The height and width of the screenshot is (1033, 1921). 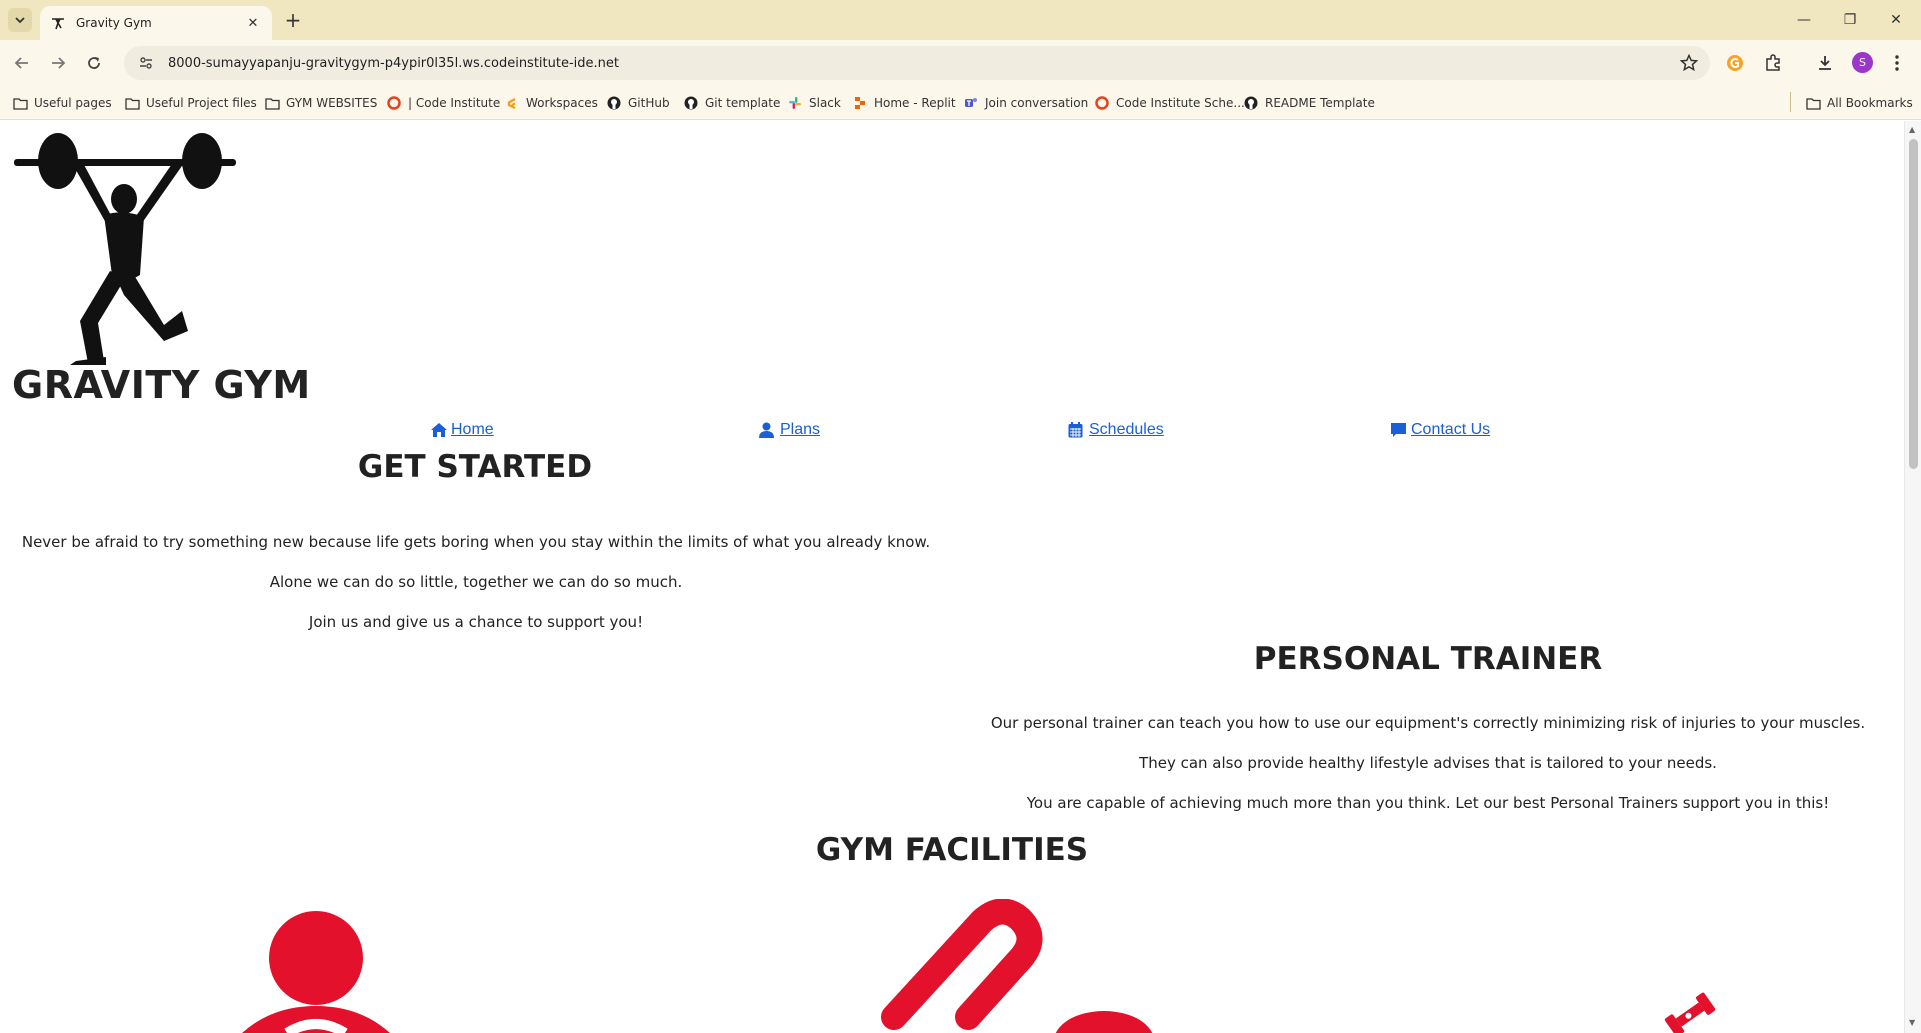 What do you see at coordinates (439, 430) in the screenshot?
I see `home-icon` at bounding box center [439, 430].